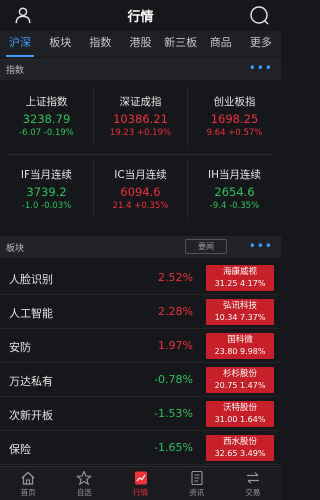 The width and height of the screenshot is (320, 500). What do you see at coordinates (46, 119) in the screenshot?
I see `index-value: 3238.79` at bounding box center [46, 119].